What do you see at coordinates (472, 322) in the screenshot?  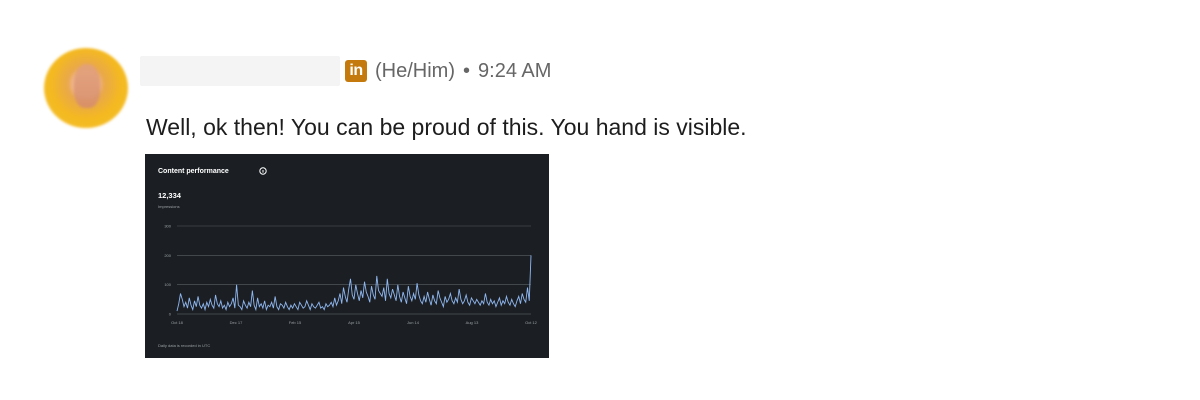 I see `x-tick-label: Aug 13` at bounding box center [472, 322].